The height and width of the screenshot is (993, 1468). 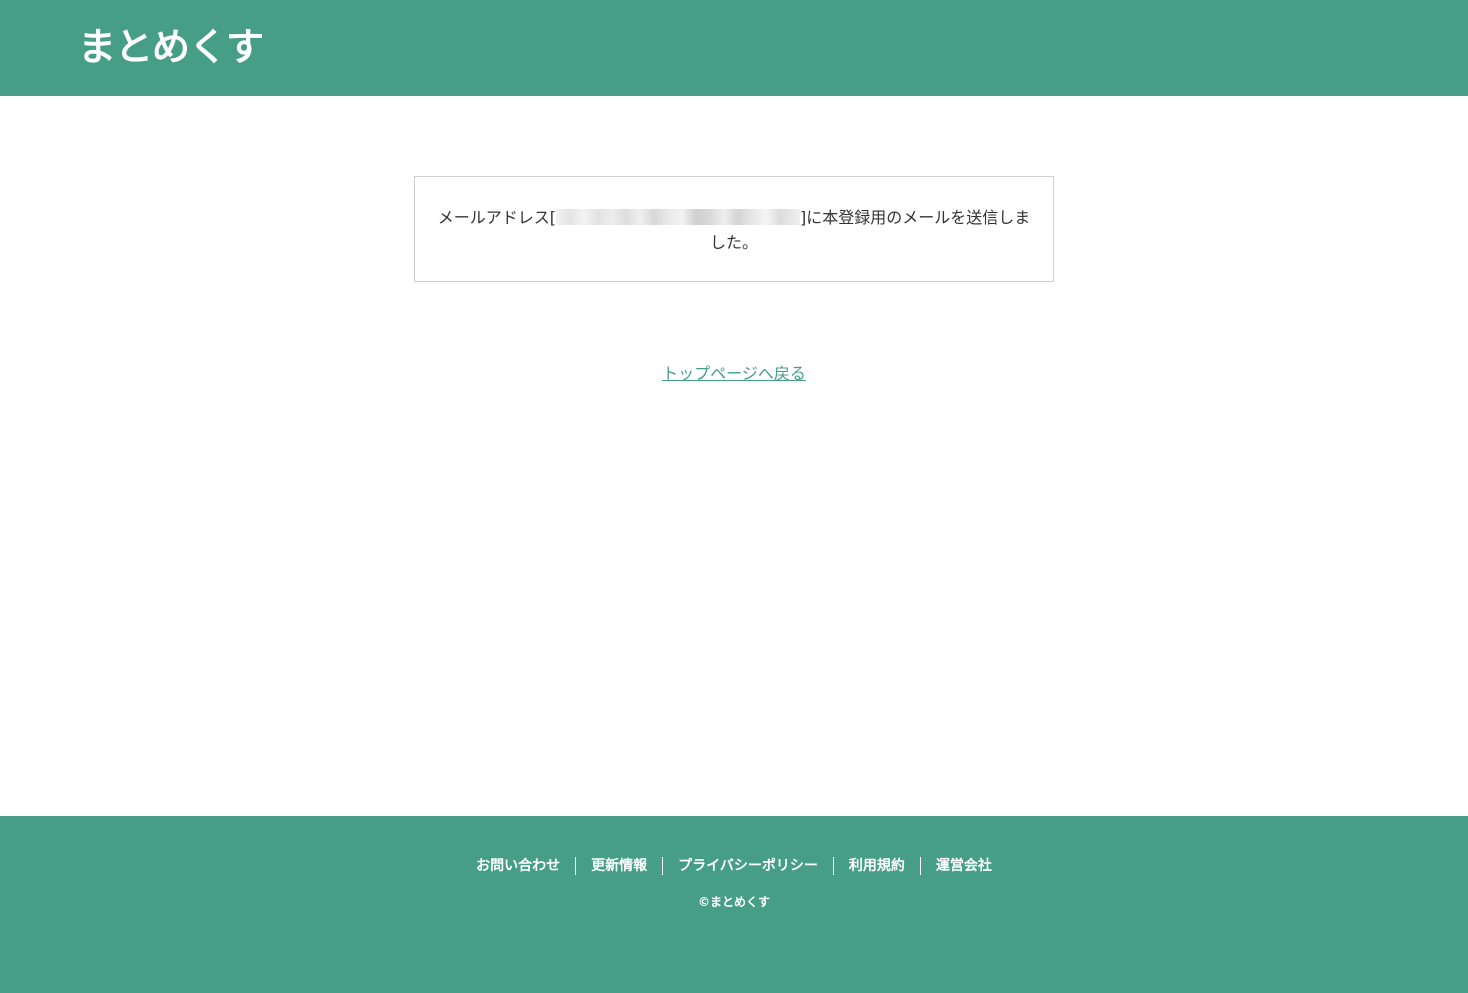 What do you see at coordinates (171, 47) in the screenshot?
I see `site-logo: まとめくす` at bounding box center [171, 47].